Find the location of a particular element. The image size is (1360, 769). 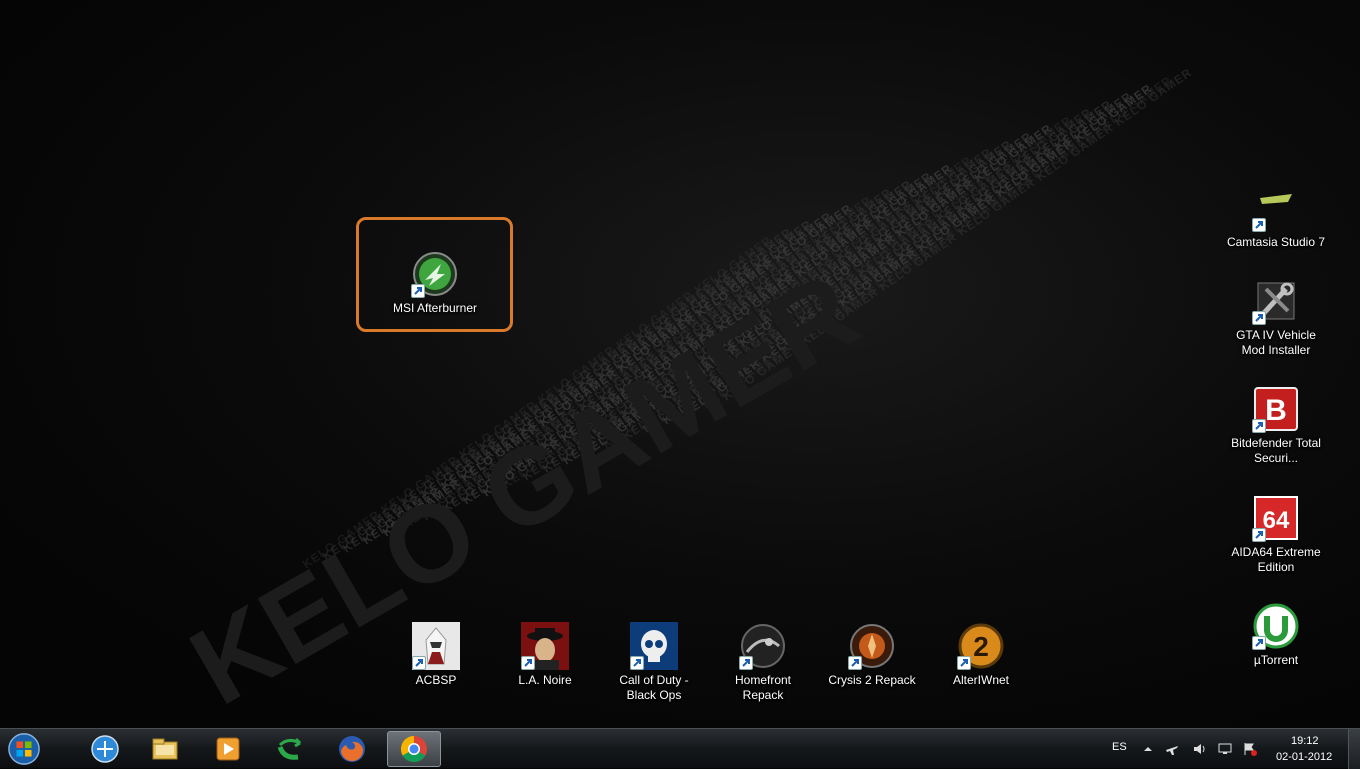

start-button is located at coordinates (24, 749).